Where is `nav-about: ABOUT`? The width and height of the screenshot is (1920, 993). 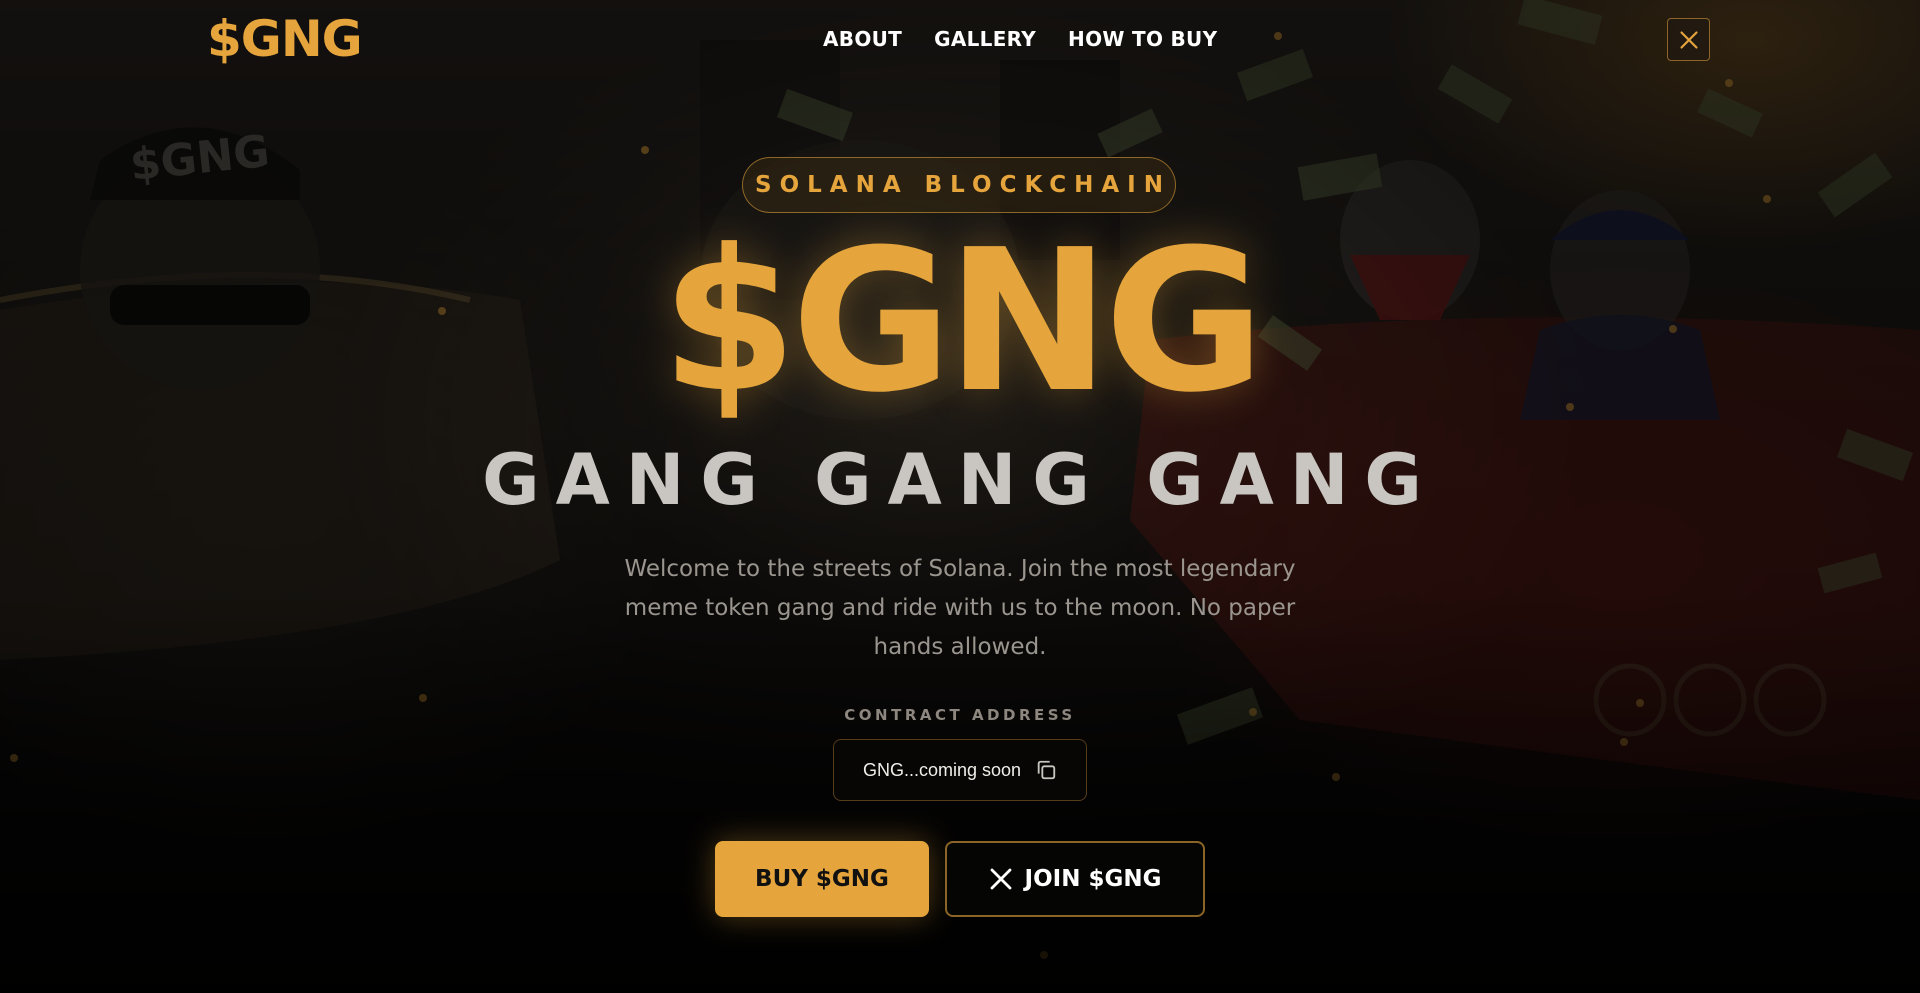
nav-about: ABOUT is located at coordinates (862, 39).